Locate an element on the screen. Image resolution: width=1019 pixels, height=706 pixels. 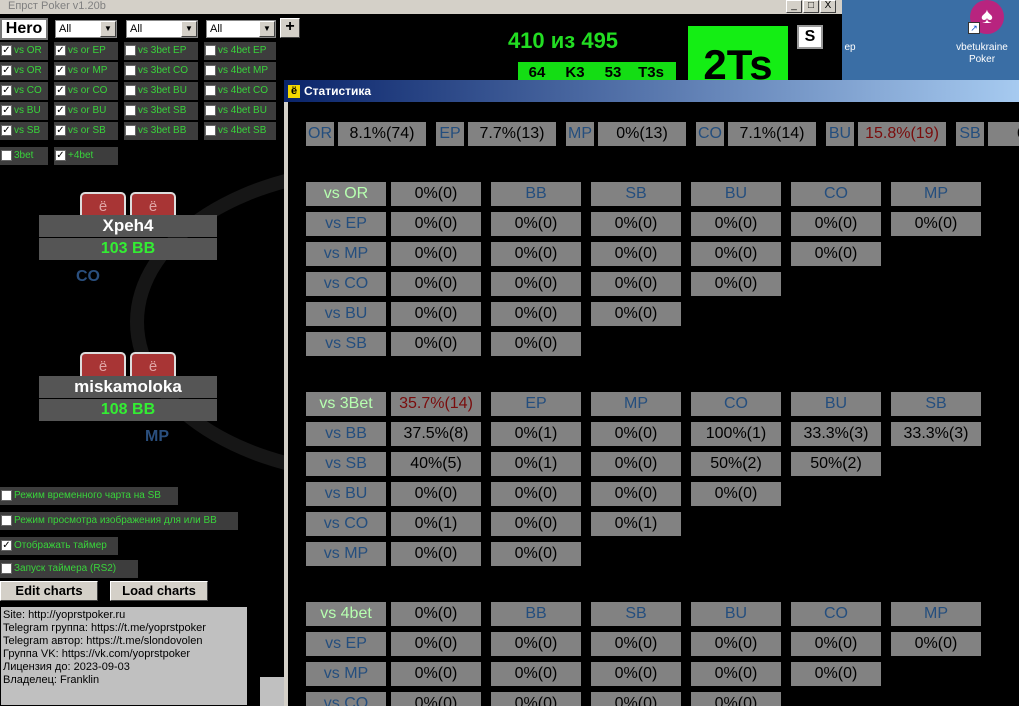
filter-select-2: All ▼ is located at coordinates (162, 29).